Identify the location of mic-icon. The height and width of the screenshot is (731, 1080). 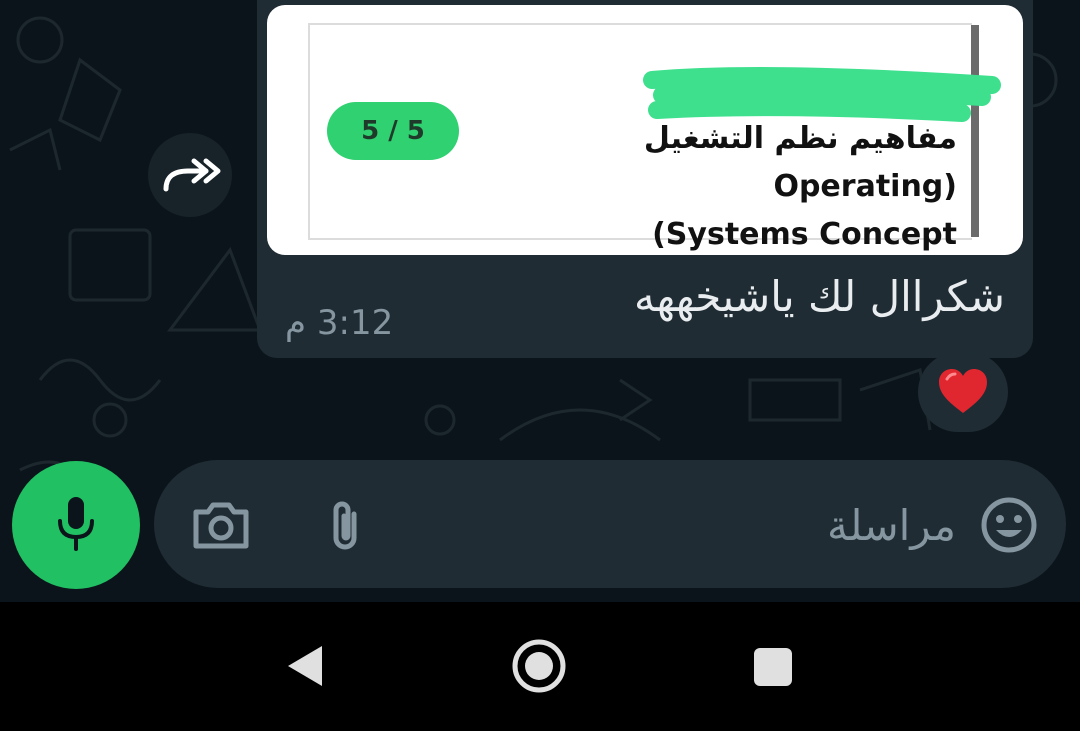
(76, 524).